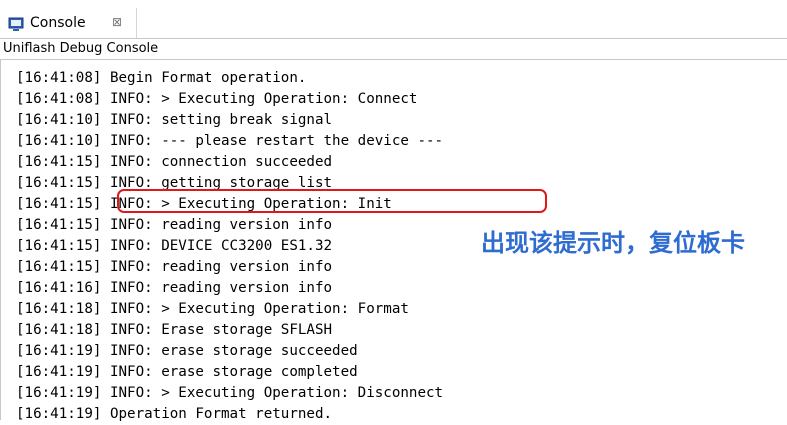  Describe the element at coordinates (174, 330) in the screenshot. I see `log-line: [16:41:18] INFO: Erase storage SFLASH` at that location.